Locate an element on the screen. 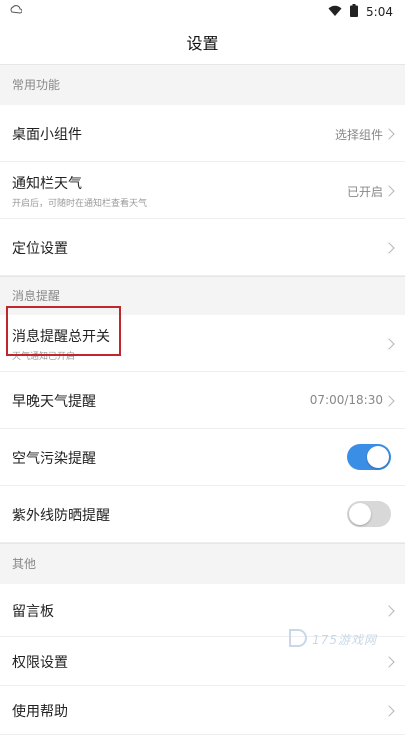 The height and width of the screenshot is (735, 405). row-title: 桌面小组件 is located at coordinates (47, 135).